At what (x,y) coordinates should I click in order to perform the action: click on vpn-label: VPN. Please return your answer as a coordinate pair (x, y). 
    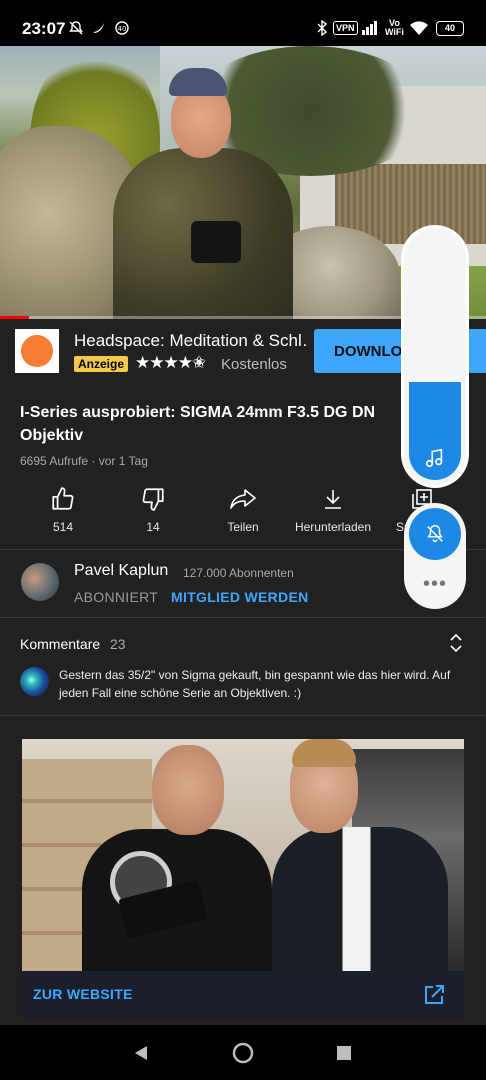
    Looking at the image, I should click on (345, 28).